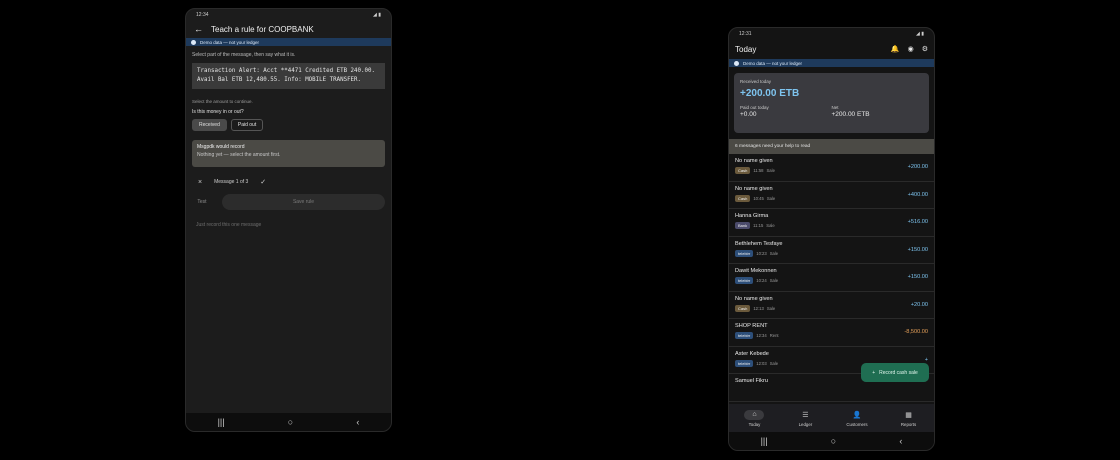  What do you see at coordinates (919, 304) in the screenshot?
I see `transaction-amount: +20.00` at bounding box center [919, 304].